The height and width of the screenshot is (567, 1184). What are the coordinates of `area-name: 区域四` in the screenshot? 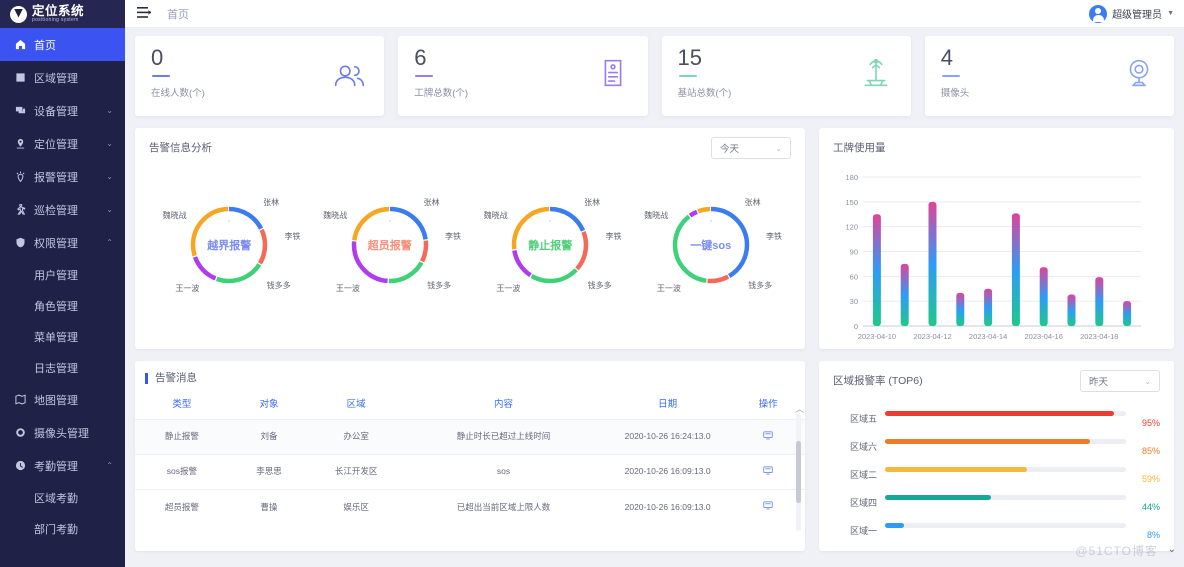 It's located at (863, 502).